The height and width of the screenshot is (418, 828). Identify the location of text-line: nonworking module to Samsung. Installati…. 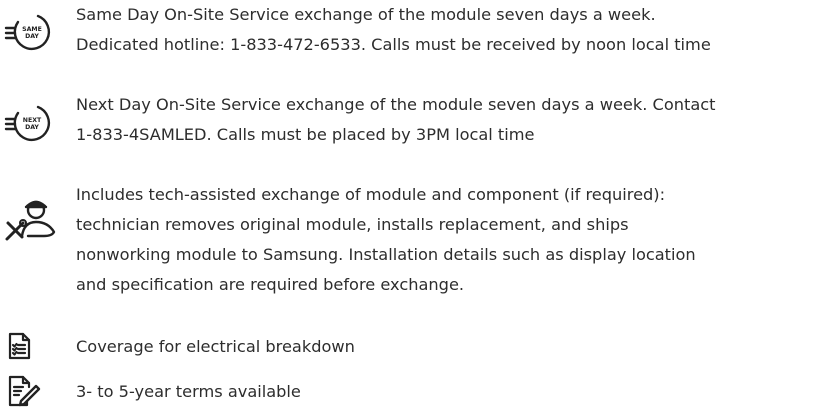
(386, 254).